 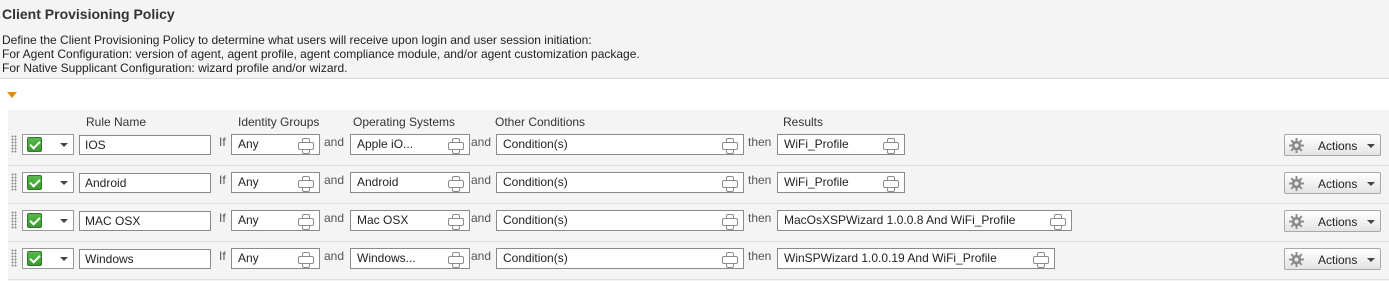 I want to click on rule-name-input: Windows, so click(x=145, y=259).